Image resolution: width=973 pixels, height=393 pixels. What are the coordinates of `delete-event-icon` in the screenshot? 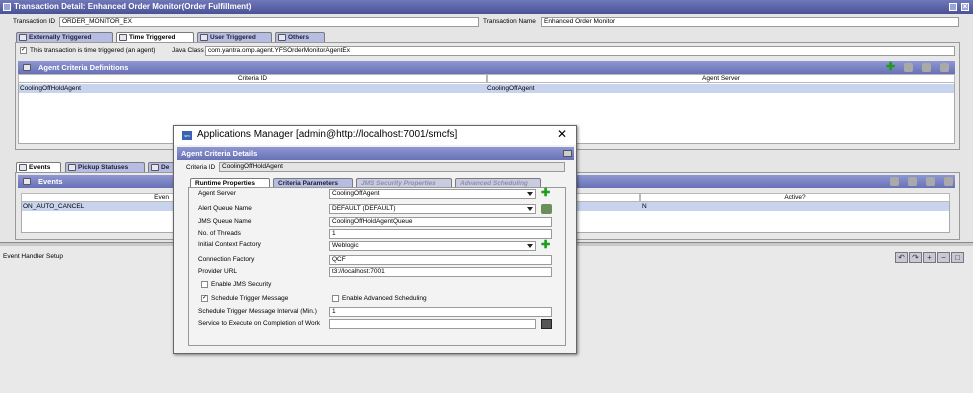 It's located at (948, 181).